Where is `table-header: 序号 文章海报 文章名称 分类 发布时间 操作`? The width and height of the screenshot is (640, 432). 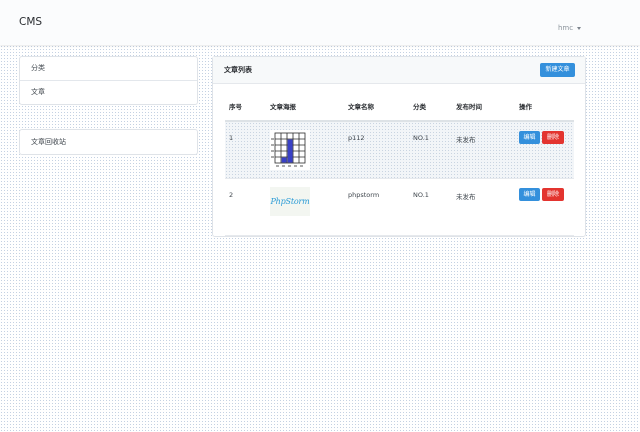
table-header: 序号 文章海报 文章名称 分类 发布时间 操作 is located at coordinates (399, 107).